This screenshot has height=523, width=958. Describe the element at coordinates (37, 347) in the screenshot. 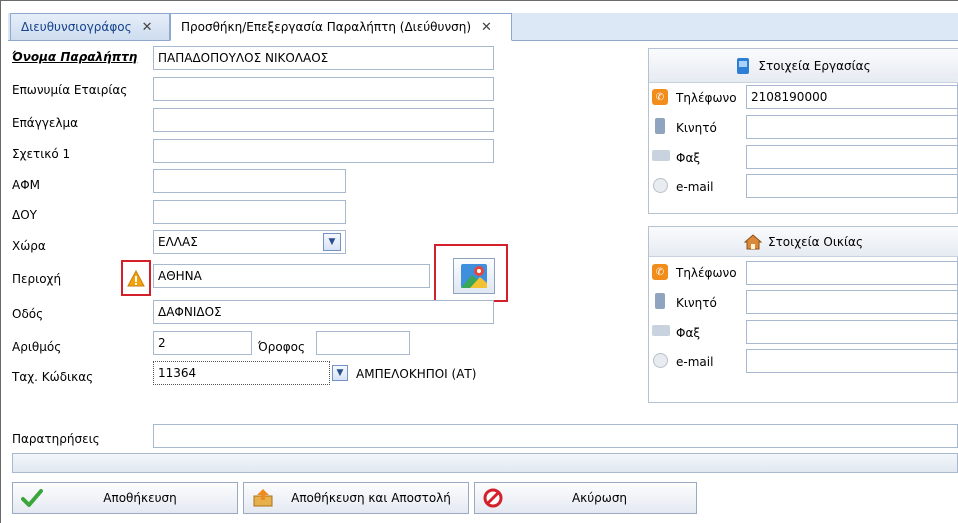

I see `number-label: Αριθμός` at that location.